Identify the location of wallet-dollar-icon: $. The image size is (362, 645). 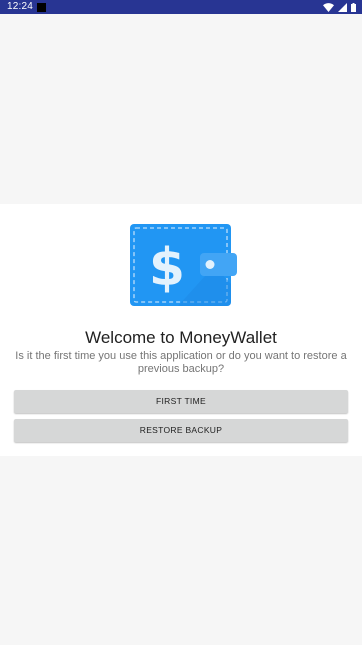
(183, 265).